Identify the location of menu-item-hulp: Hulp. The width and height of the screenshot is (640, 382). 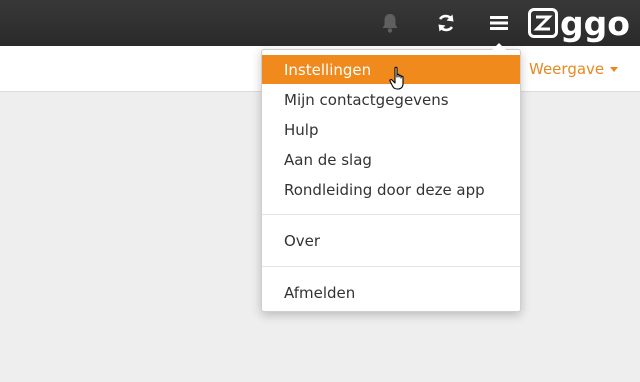
(391, 129).